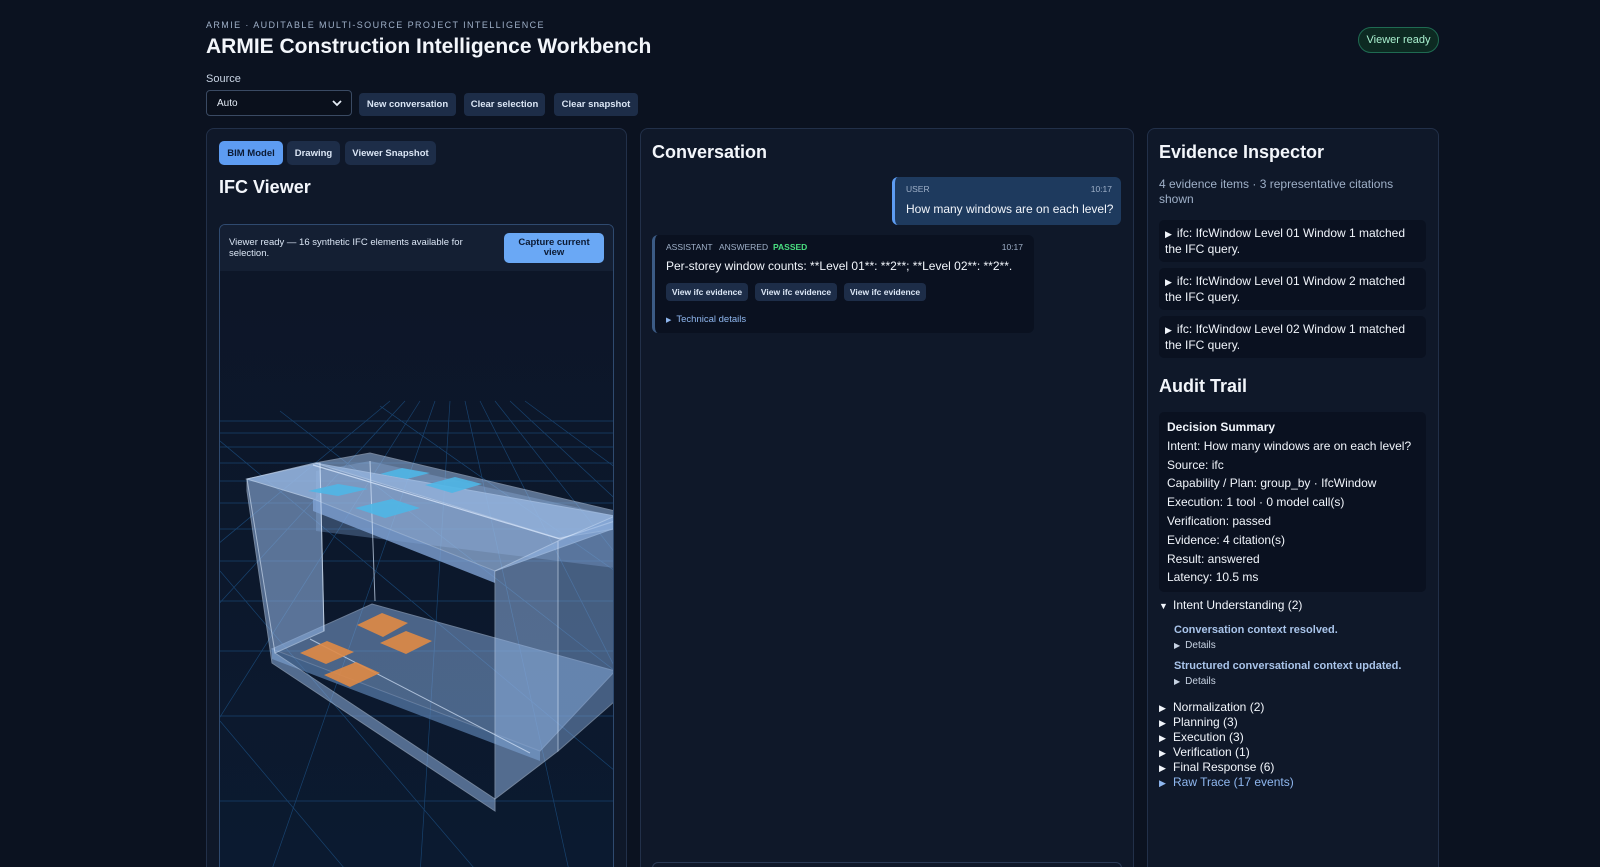  What do you see at coordinates (1010, 209) in the screenshot?
I see `user-message-text: How many windows are on each level?` at bounding box center [1010, 209].